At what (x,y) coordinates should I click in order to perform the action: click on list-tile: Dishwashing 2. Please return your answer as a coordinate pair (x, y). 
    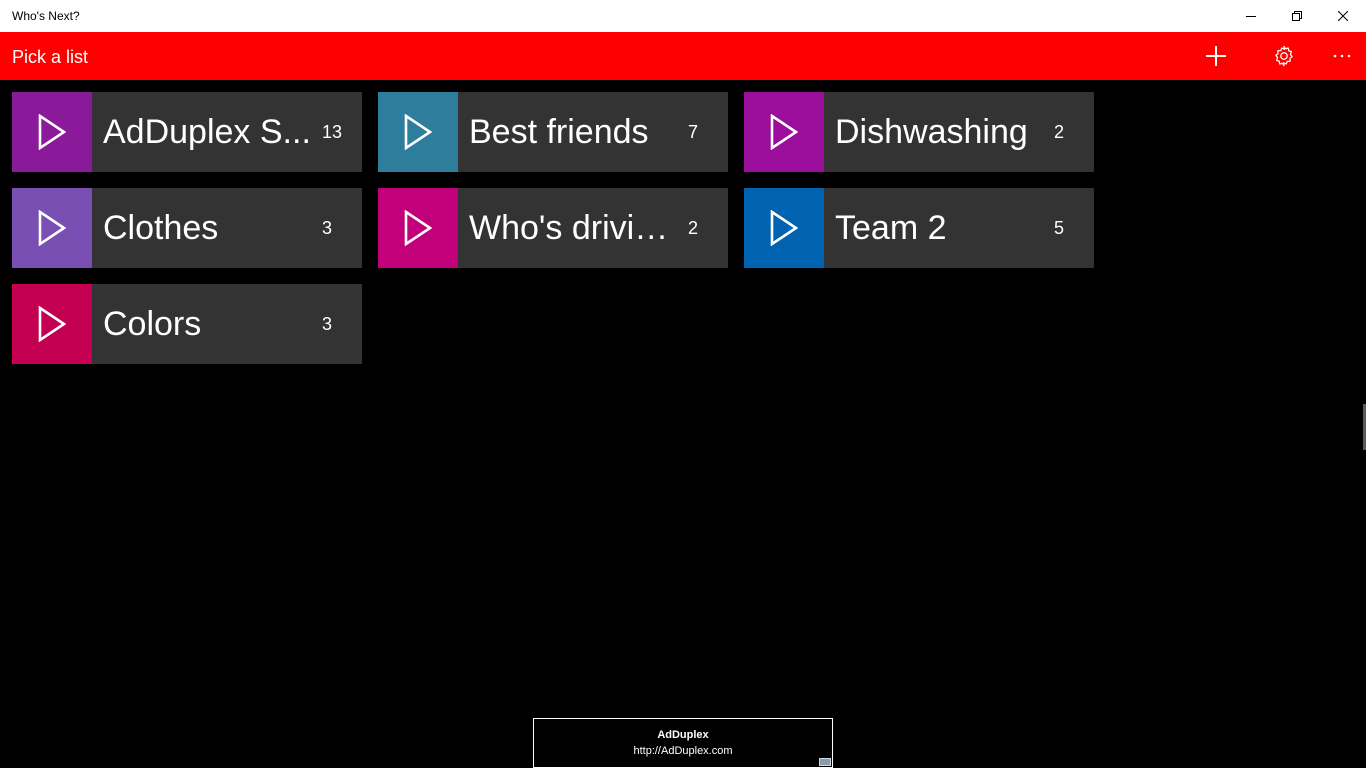
    Looking at the image, I should click on (919, 132).